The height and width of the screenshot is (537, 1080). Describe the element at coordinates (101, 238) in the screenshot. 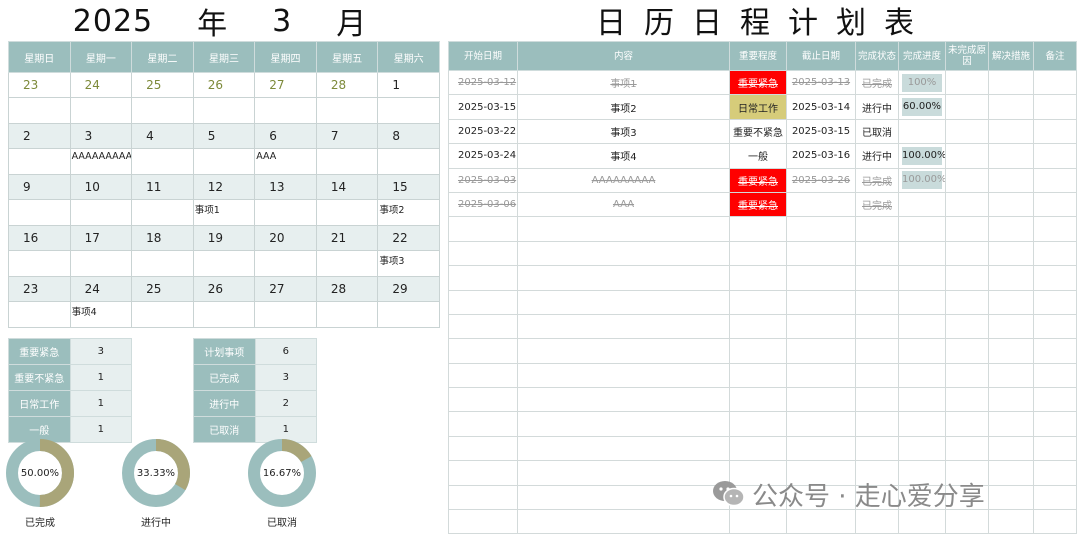

I see `calendar-day: 17` at that location.